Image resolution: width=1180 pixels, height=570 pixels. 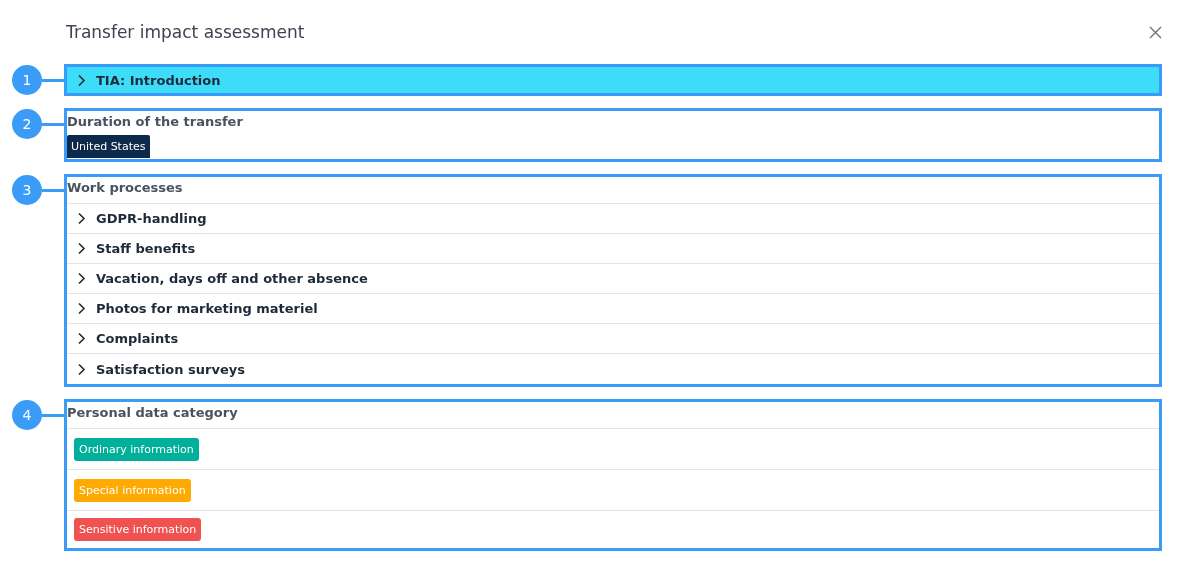 What do you see at coordinates (1155, 32) in the screenshot?
I see `close-icon` at bounding box center [1155, 32].